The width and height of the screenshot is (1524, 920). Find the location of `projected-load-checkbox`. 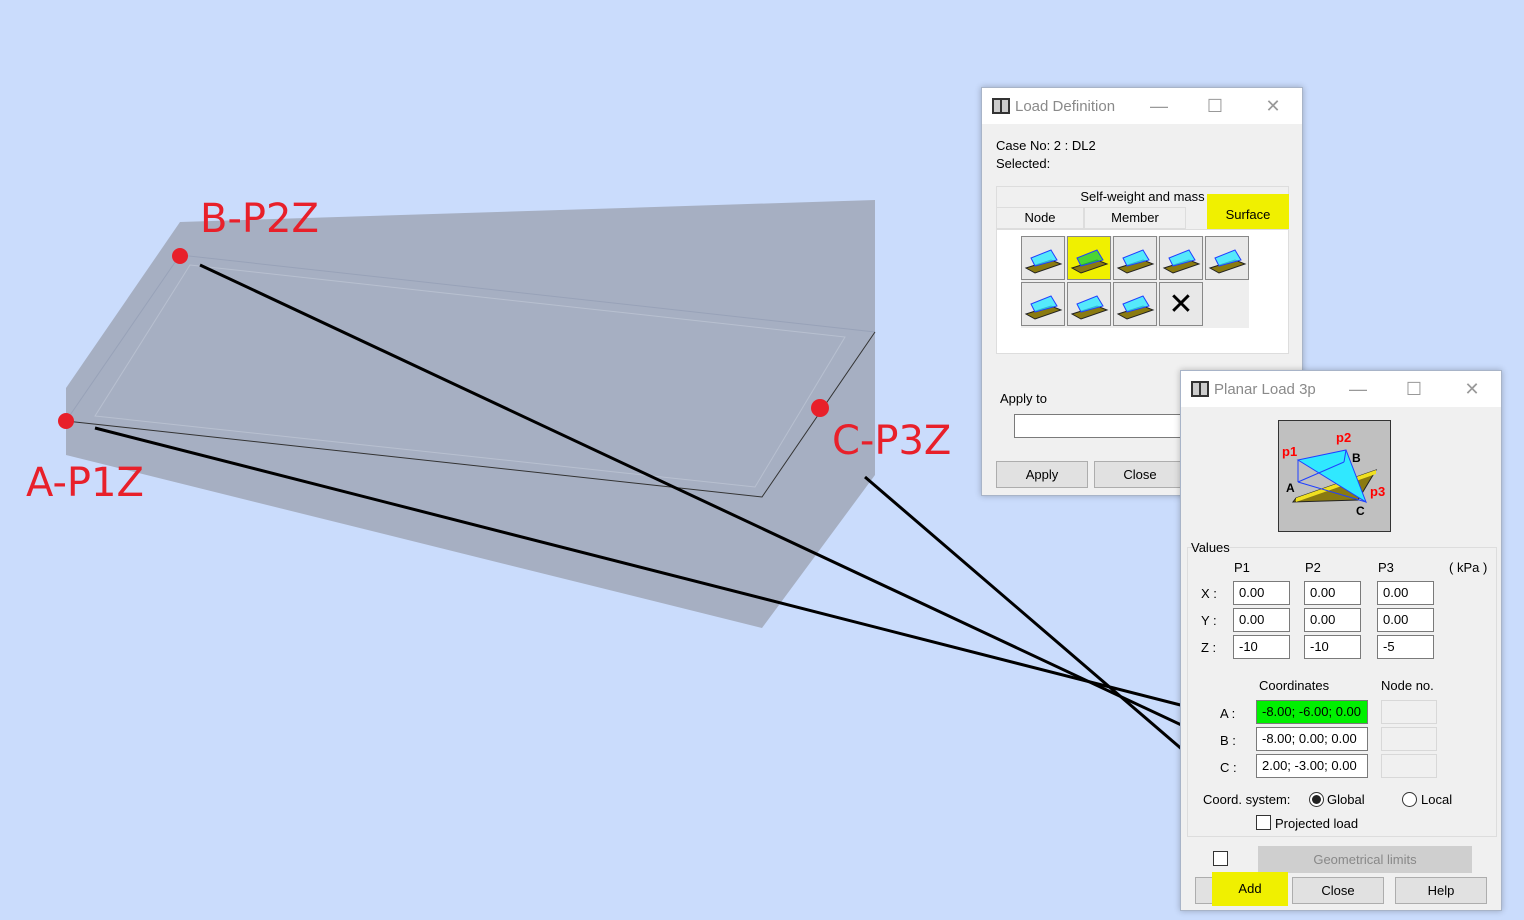

projected-load-checkbox is located at coordinates (1263, 822).